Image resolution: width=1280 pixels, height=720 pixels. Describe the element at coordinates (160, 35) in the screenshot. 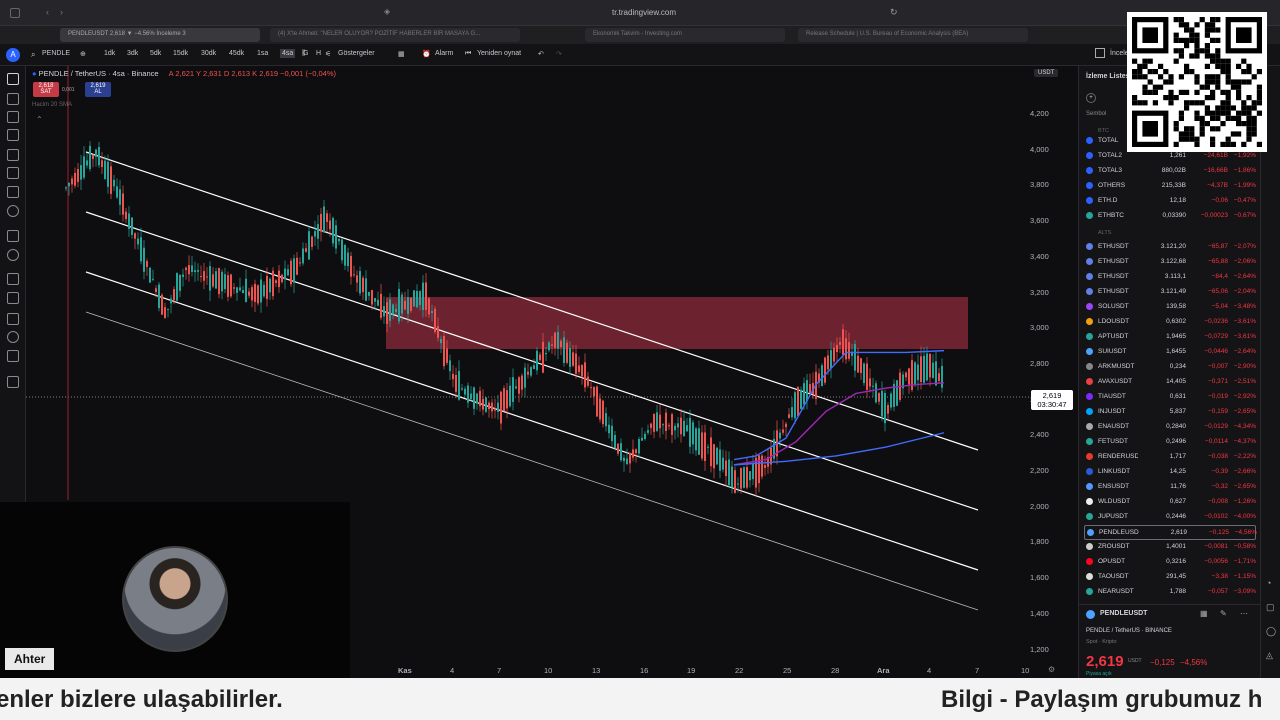

I see `tab-tradingview: PENDLEUSDT 2,618 ▼ −4.56% İnceleme 3` at that location.